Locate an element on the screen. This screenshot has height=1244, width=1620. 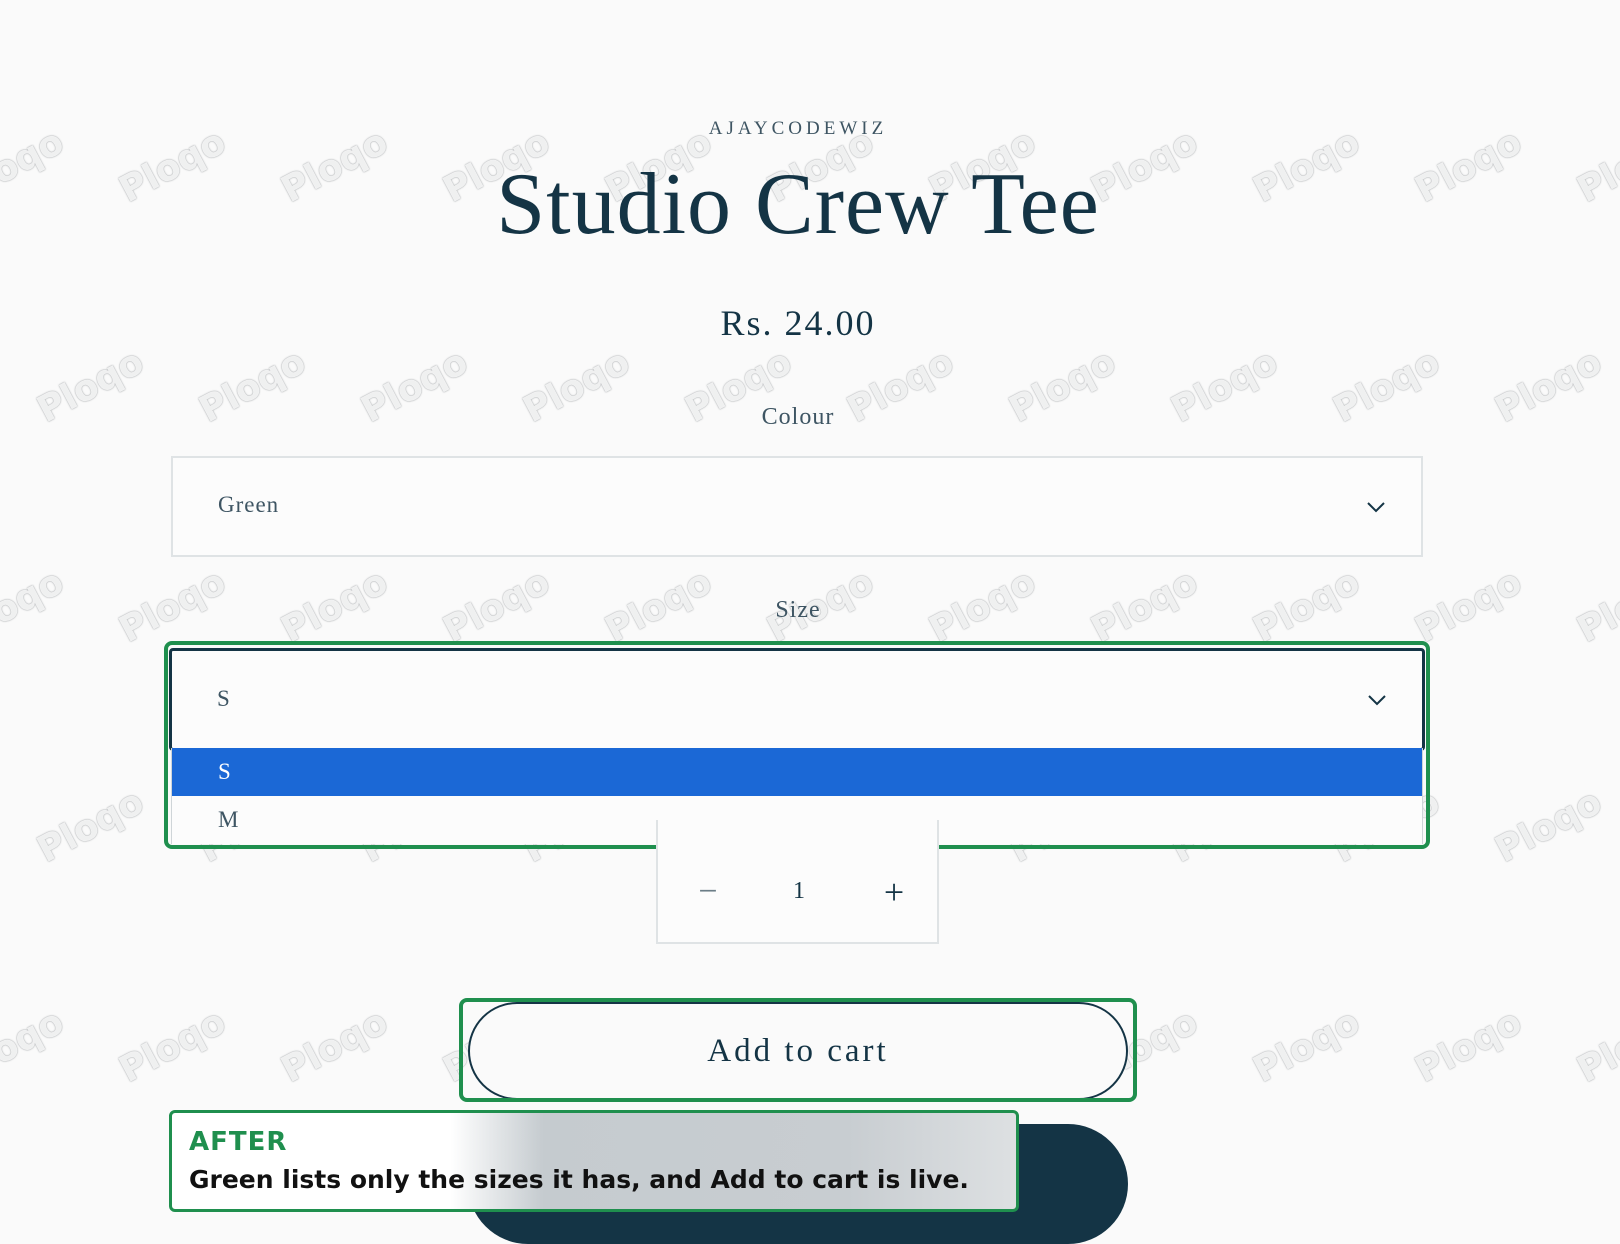
colour-select: Green is located at coordinates (797, 506).